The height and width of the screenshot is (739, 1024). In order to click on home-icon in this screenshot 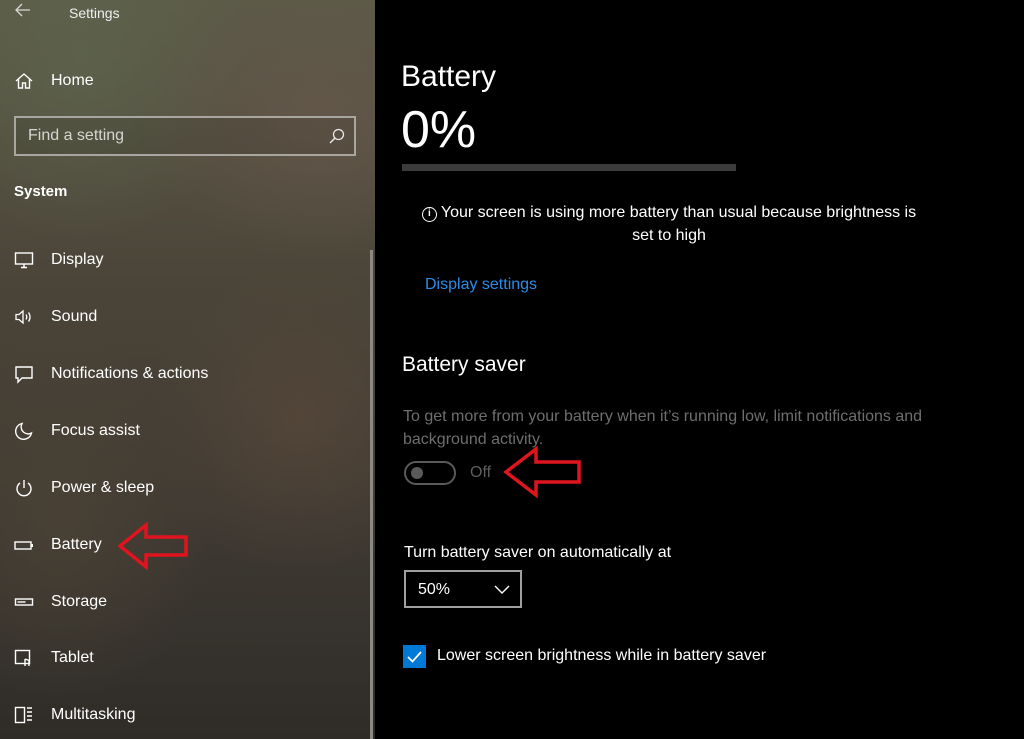, I will do `click(24, 81)`.